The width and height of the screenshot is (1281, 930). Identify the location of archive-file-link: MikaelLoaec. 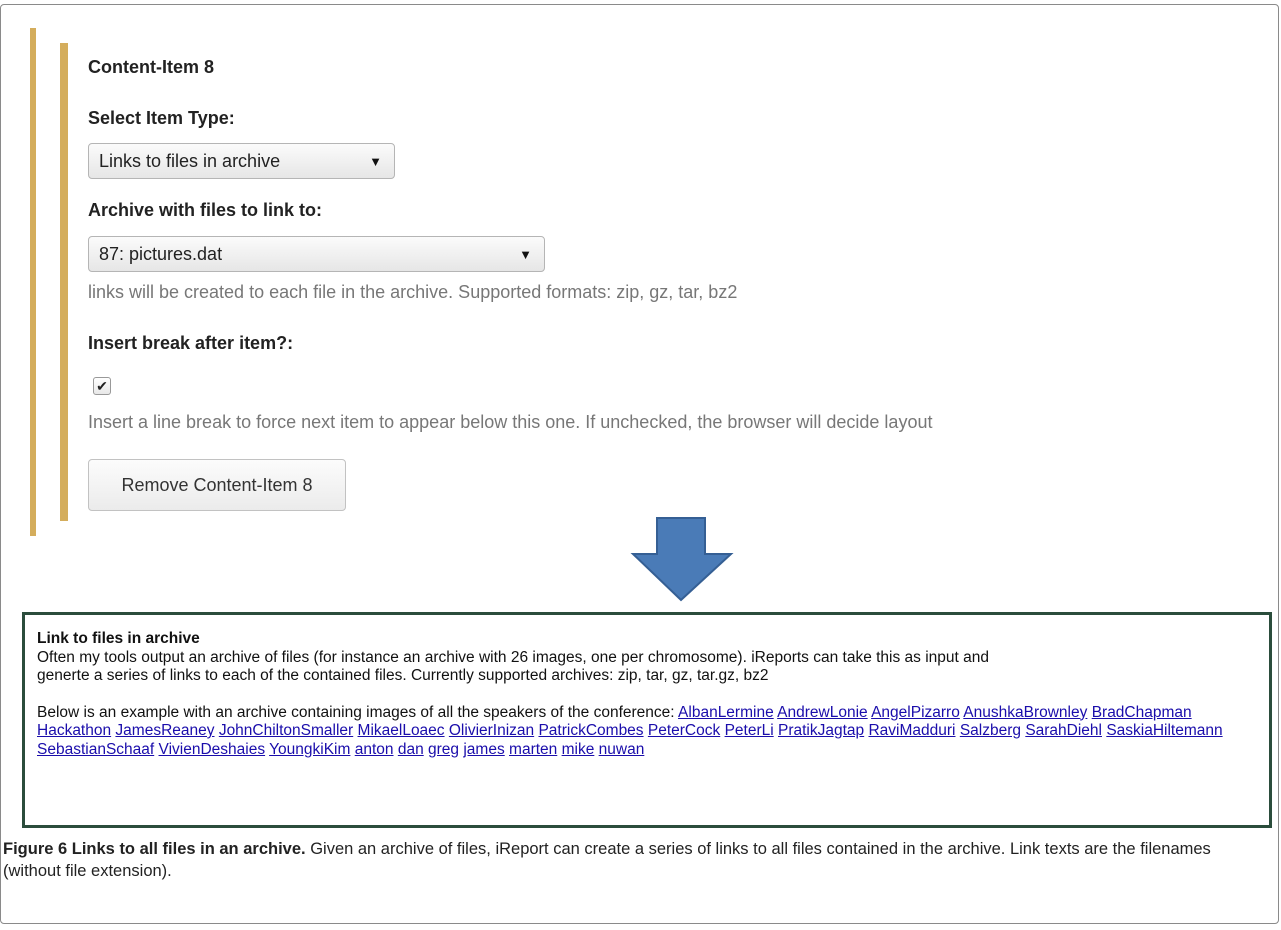
(401, 730).